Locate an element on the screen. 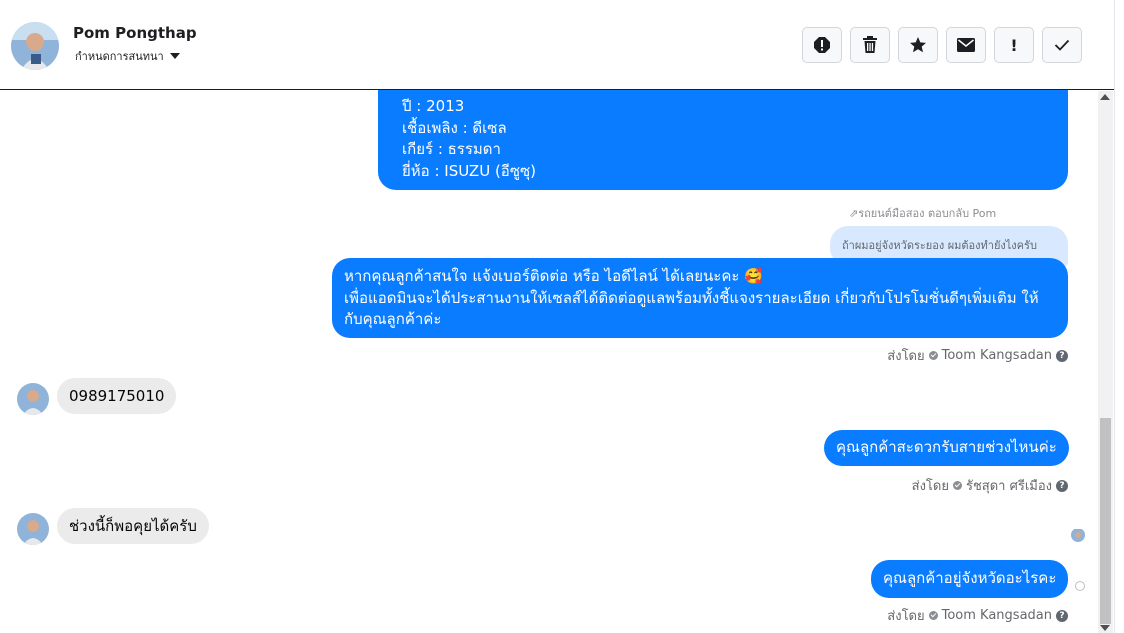  customer-message: 0989175010 is located at coordinates (117, 396).